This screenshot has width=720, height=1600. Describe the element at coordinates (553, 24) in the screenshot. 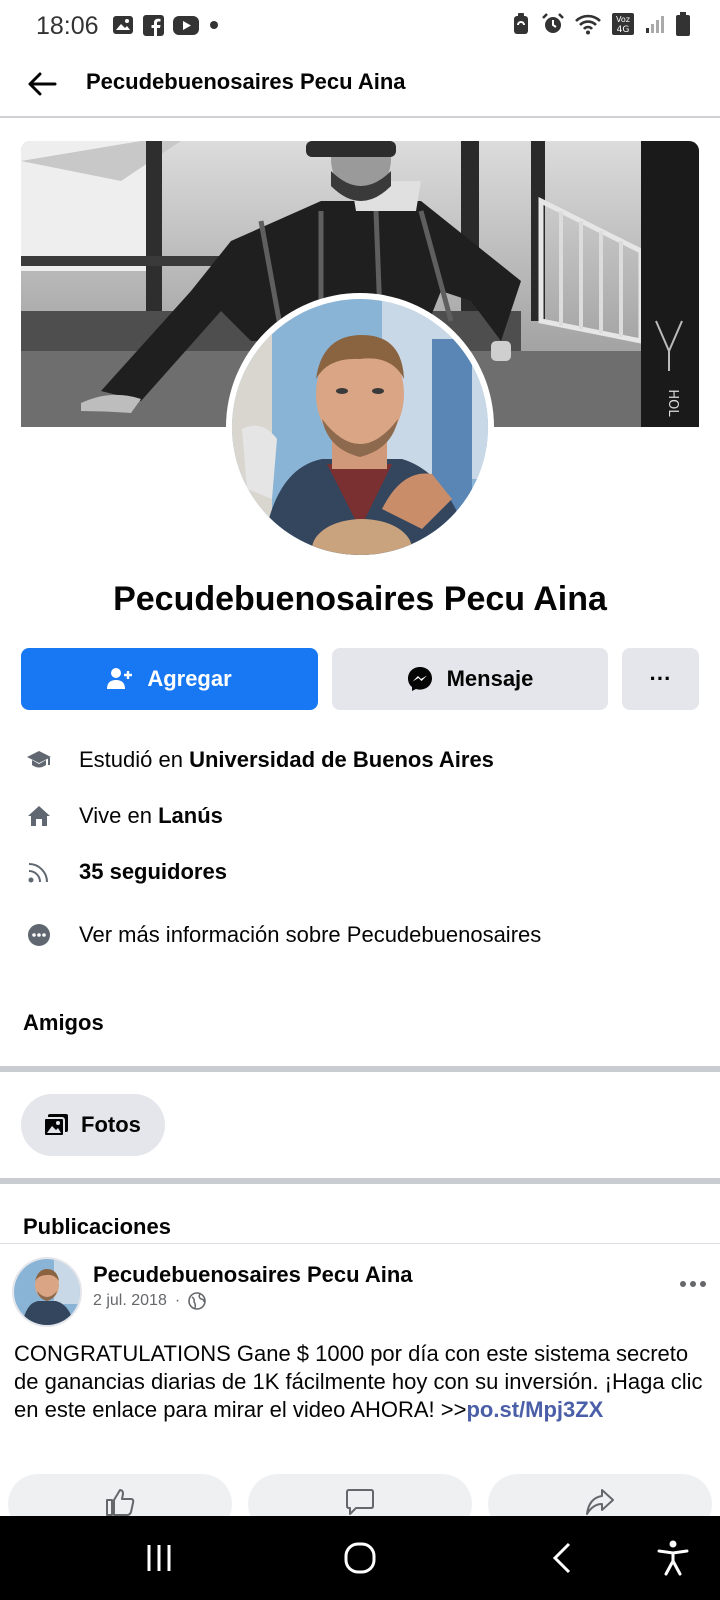

I see `alarm-icon` at that location.